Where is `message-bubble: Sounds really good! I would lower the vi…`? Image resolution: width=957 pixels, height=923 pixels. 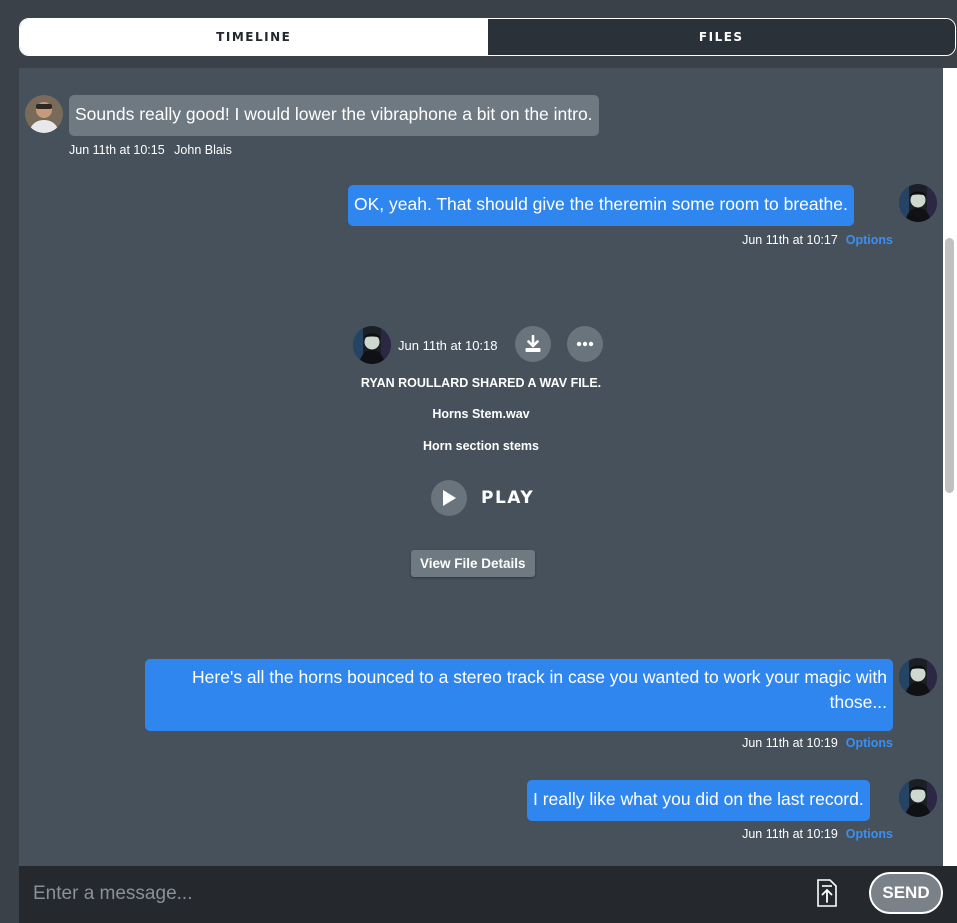 message-bubble: Sounds really good! I would lower the vi… is located at coordinates (334, 115).